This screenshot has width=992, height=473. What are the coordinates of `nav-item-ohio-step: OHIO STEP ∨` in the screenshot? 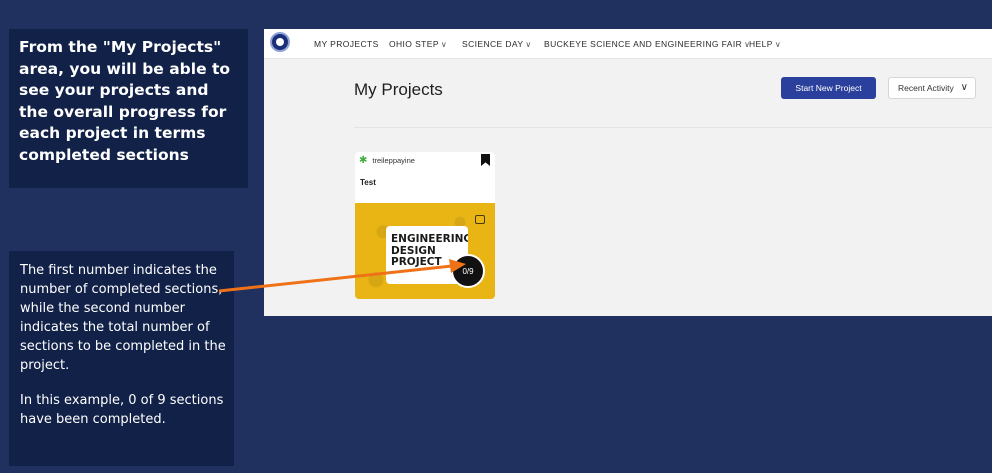 It's located at (418, 44).